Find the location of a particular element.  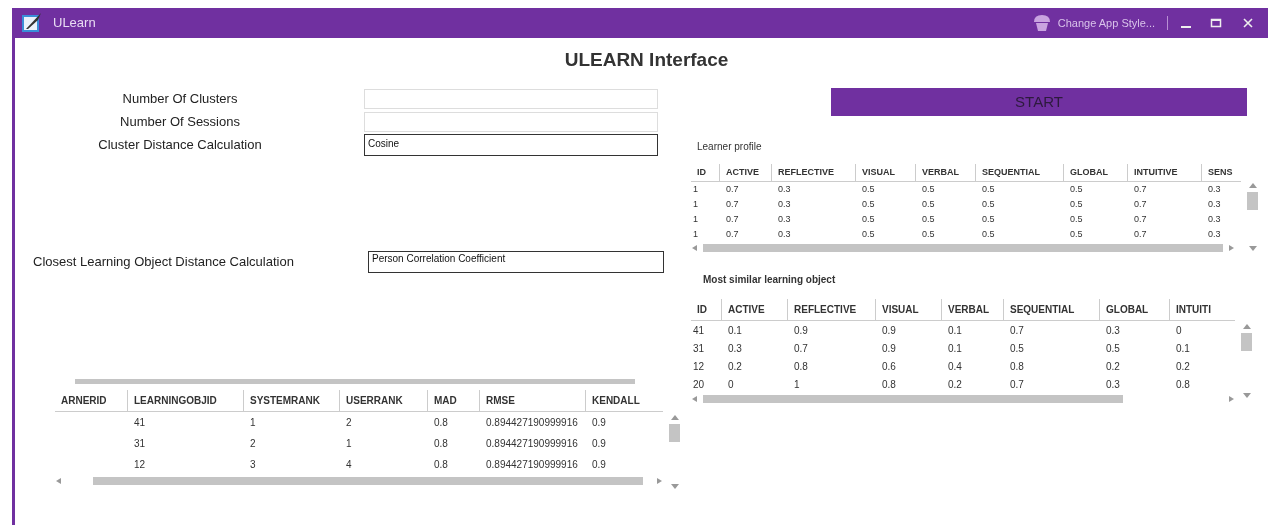

scrollbar is located at coordinates (355, 381).